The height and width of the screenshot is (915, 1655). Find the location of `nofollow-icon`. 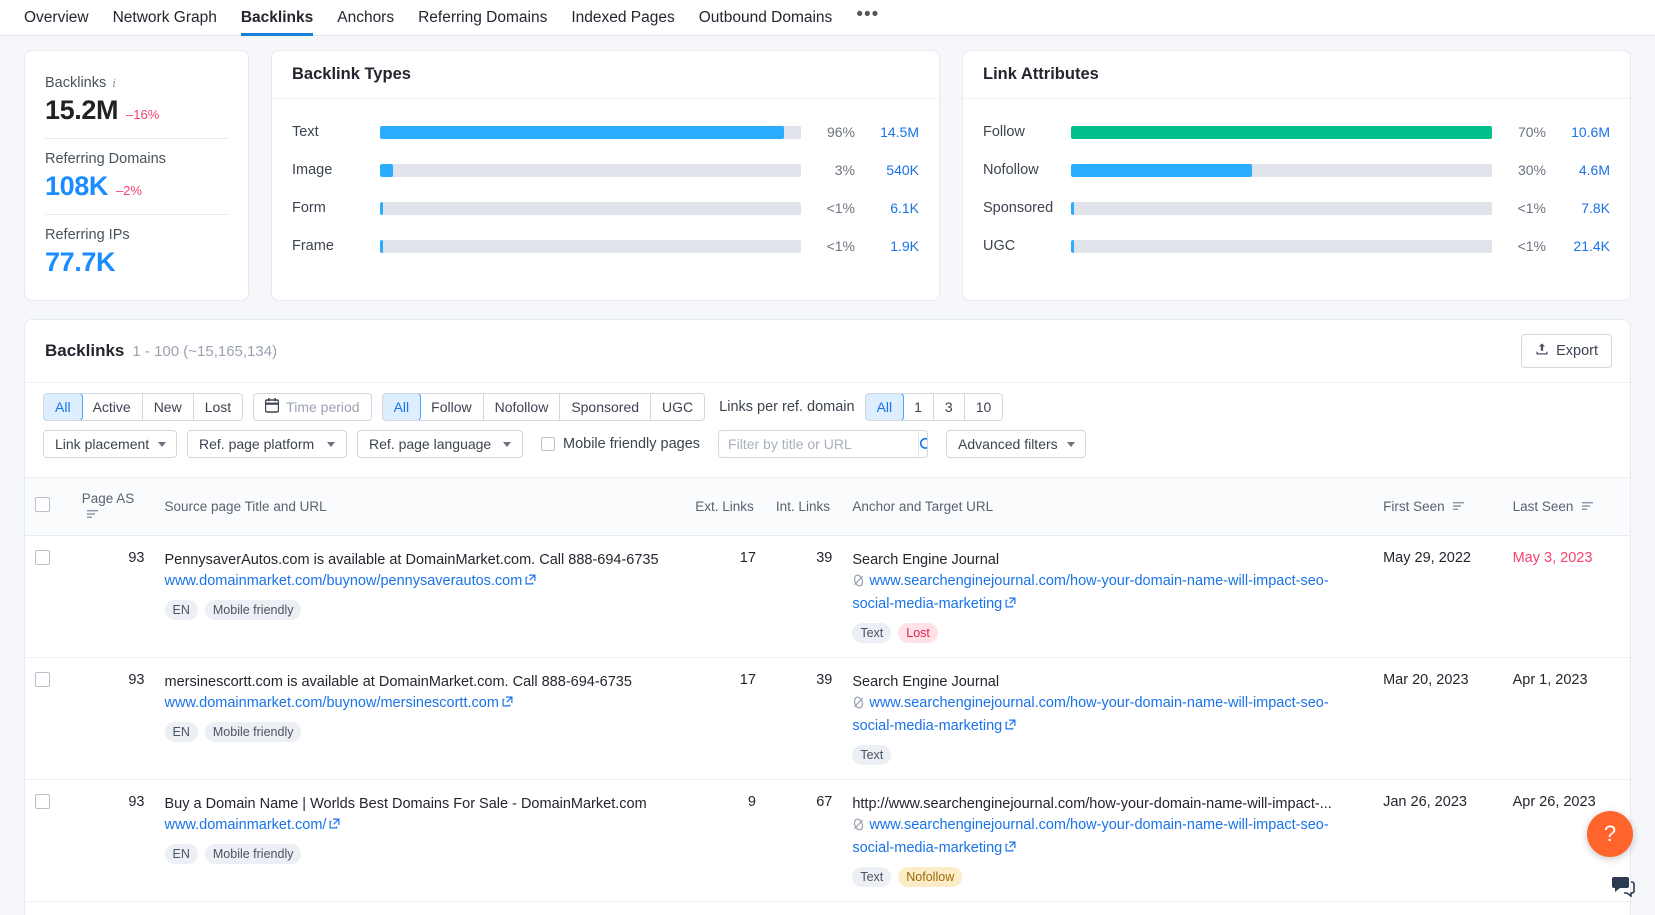

nofollow-icon is located at coordinates (858, 705).